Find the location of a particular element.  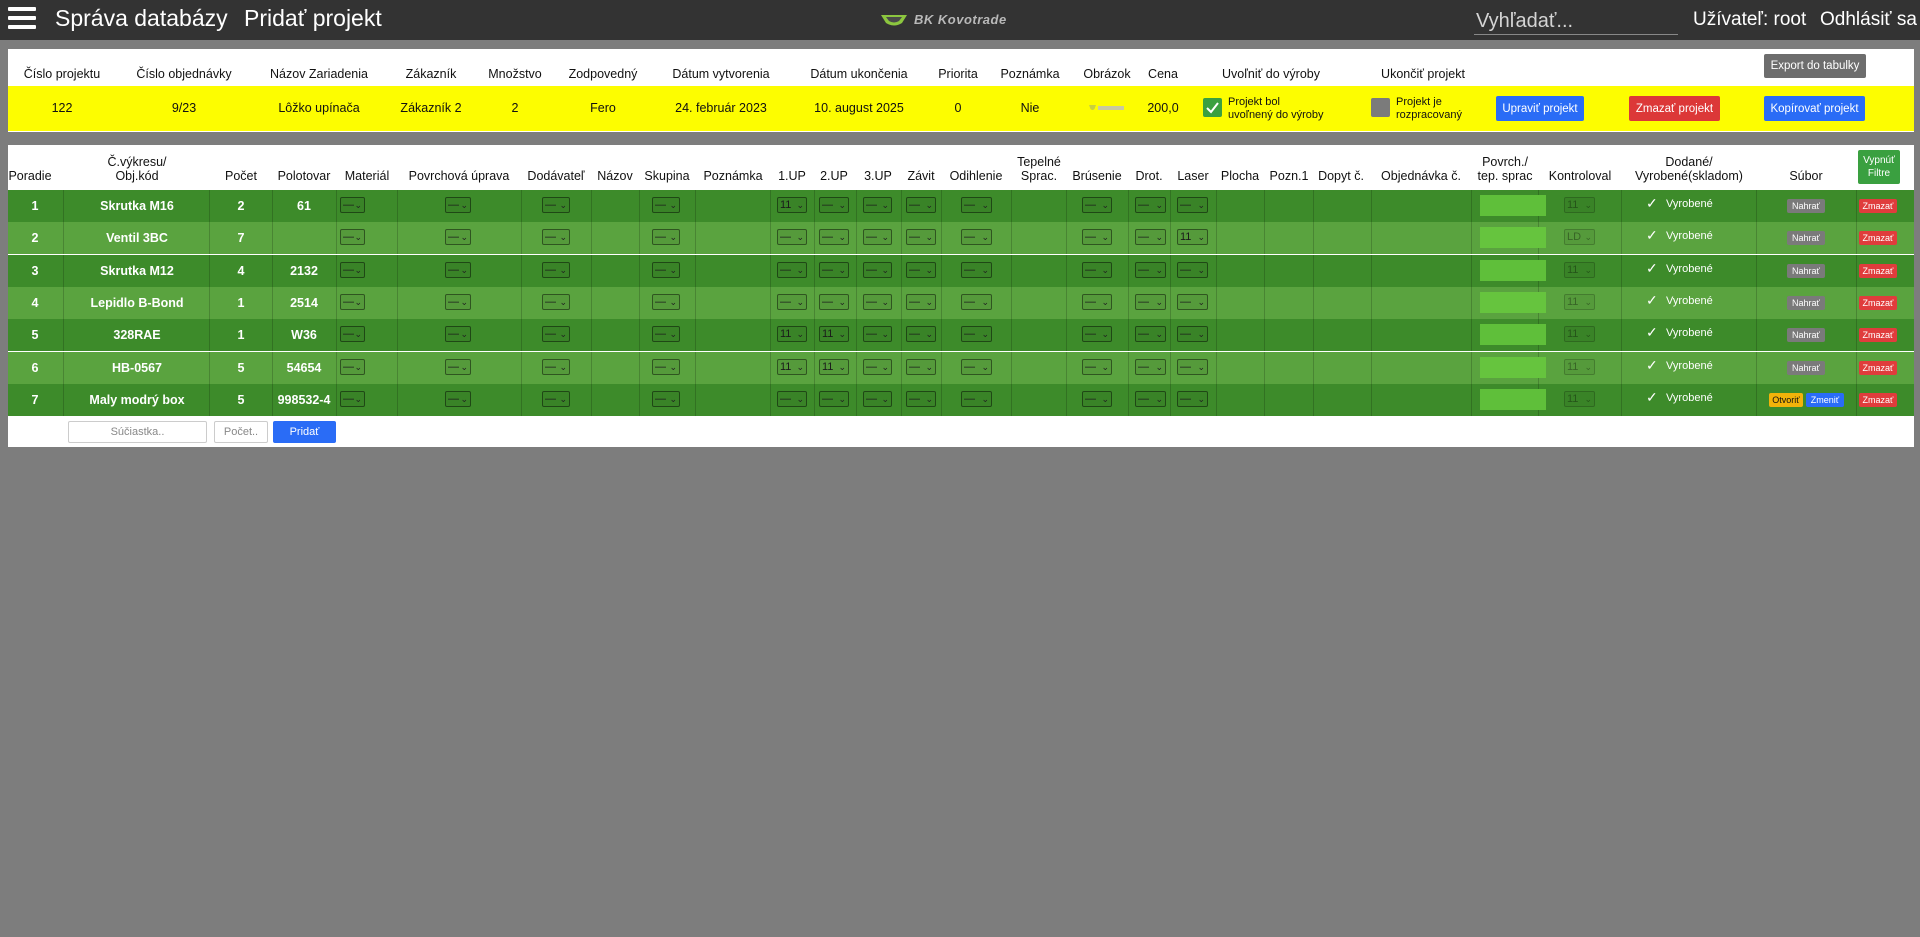

export-button: Export do tabulky is located at coordinates (1815, 66).